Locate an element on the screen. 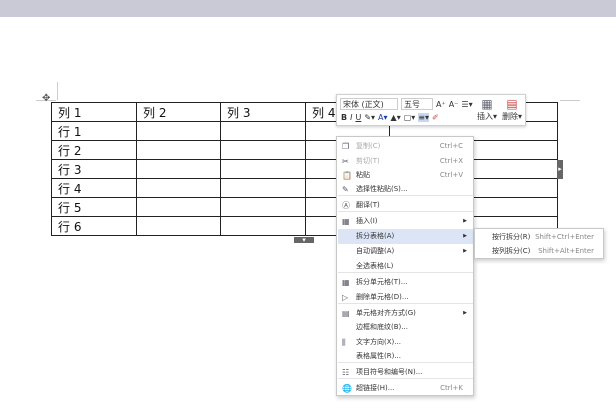 The height and width of the screenshot is (410, 616). delete-button: ▤ 删除▾ is located at coordinates (512, 109).